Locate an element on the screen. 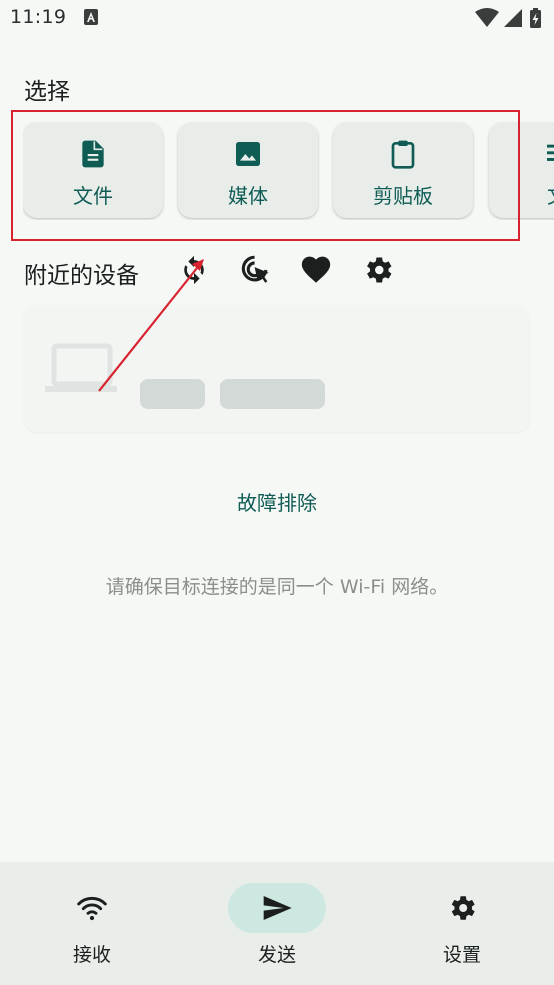 This screenshot has width=554, height=985. select-section-title: 选择 is located at coordinates (47, 92).